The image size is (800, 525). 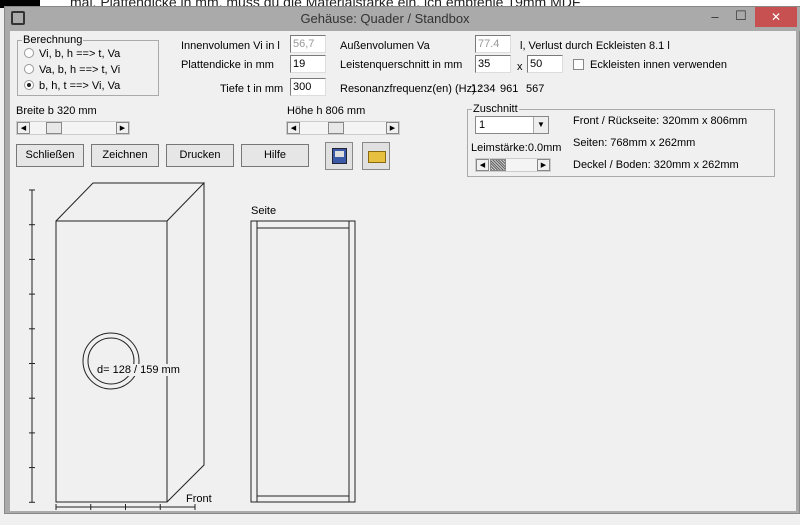 I want to click on hoehe-slider: ◀ ▶, so click(x=343, y=128).